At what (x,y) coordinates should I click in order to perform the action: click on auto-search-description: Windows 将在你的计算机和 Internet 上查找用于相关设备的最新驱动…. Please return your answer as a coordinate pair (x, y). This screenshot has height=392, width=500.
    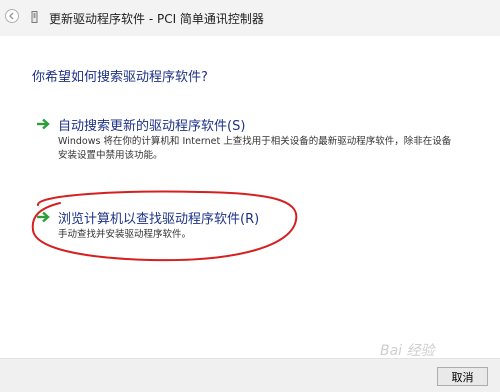
    Looking at the image, I should click on (255, 148).